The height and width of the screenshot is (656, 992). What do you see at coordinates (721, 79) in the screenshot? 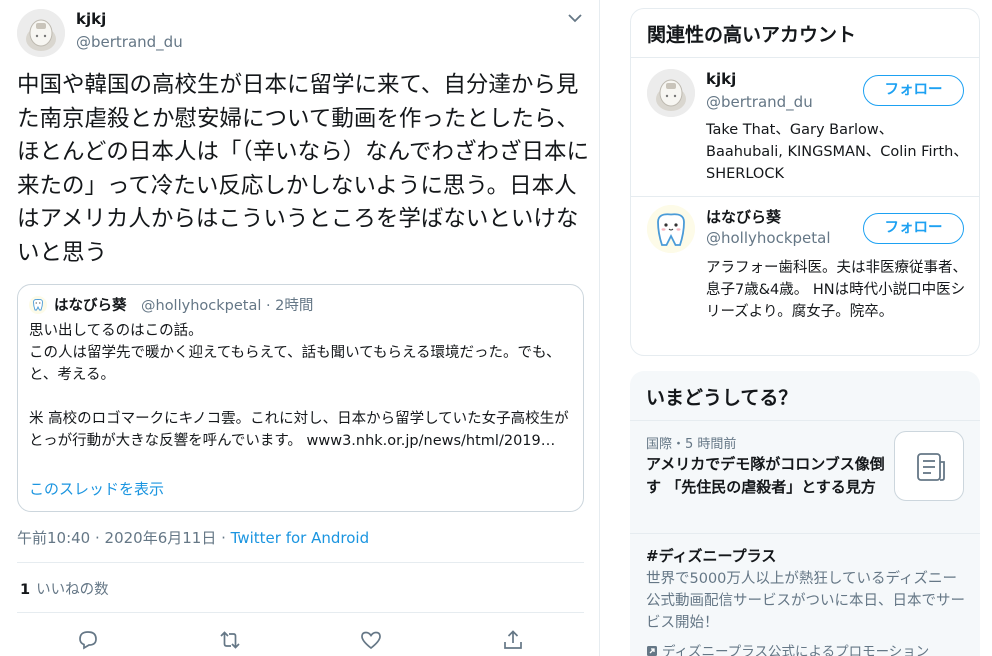
I see `account-name: kjkj` at bounding box center [721, 79].